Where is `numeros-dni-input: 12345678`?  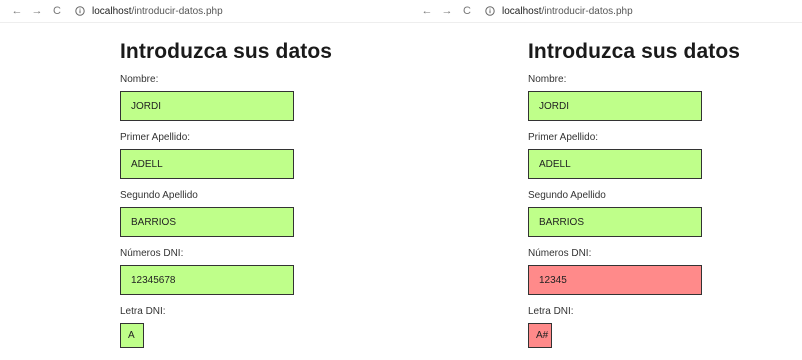 numeros-dni-input: 12345678 is located at coordinates (207, 280).